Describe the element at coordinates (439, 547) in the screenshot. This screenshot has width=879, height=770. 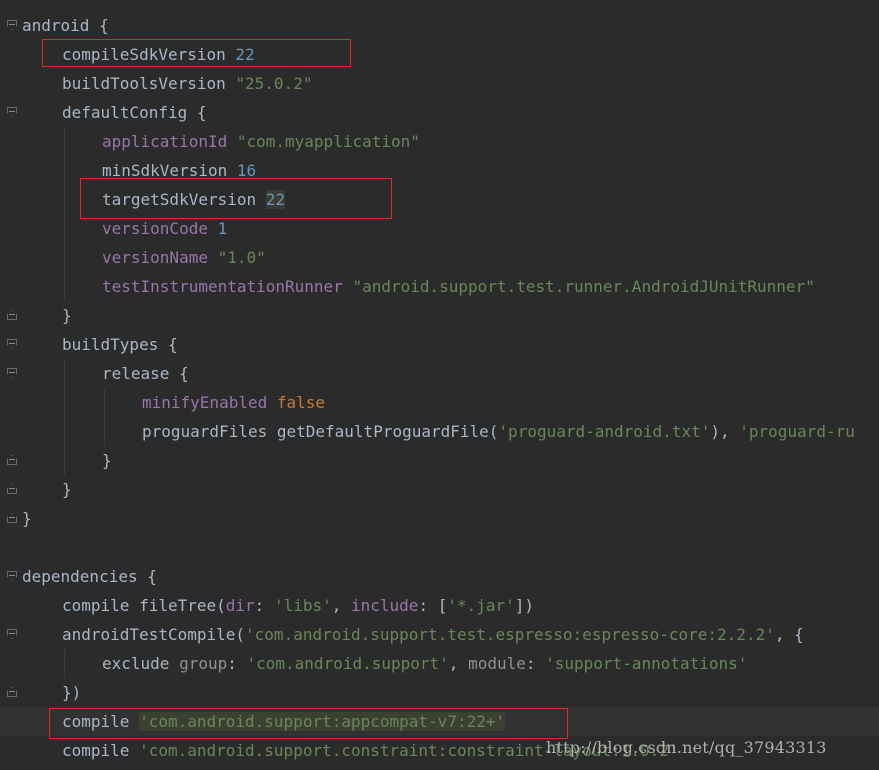
I see `code-line` at that location.